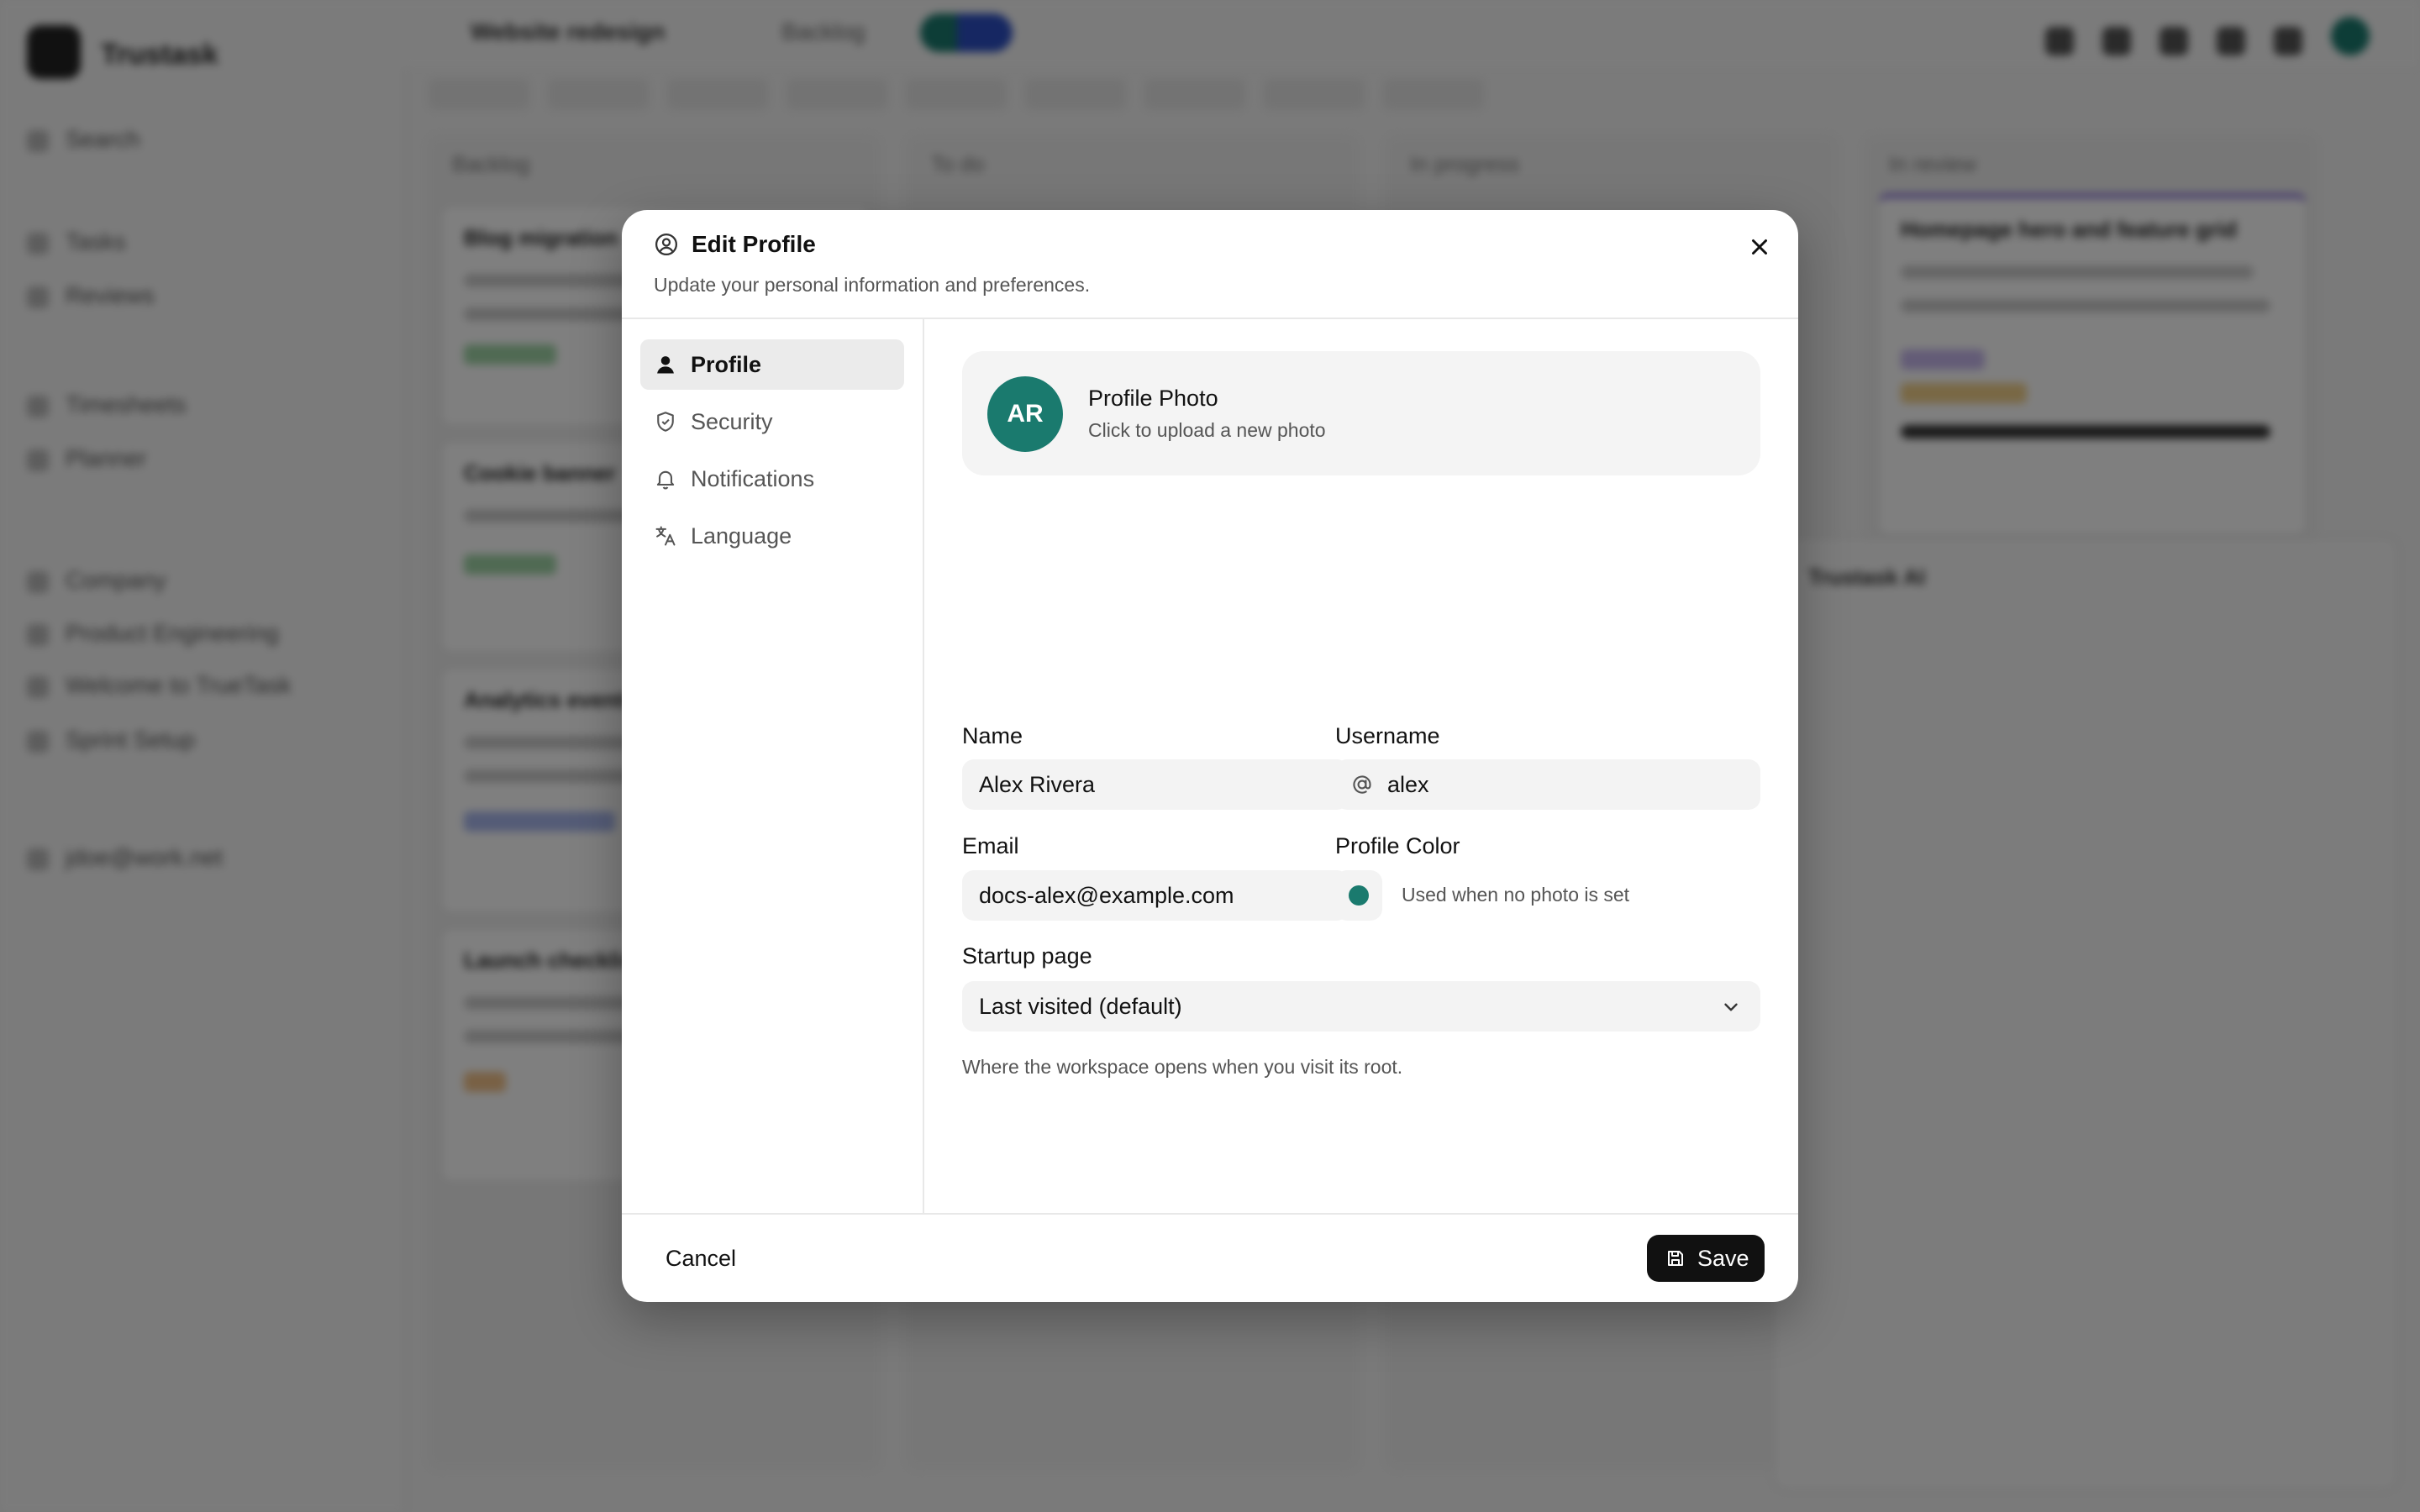  What do you see at coordinates (701, 1258) in the screenshot?
I see `cancel-button: Cancel` at bounding box center [701, 1258].